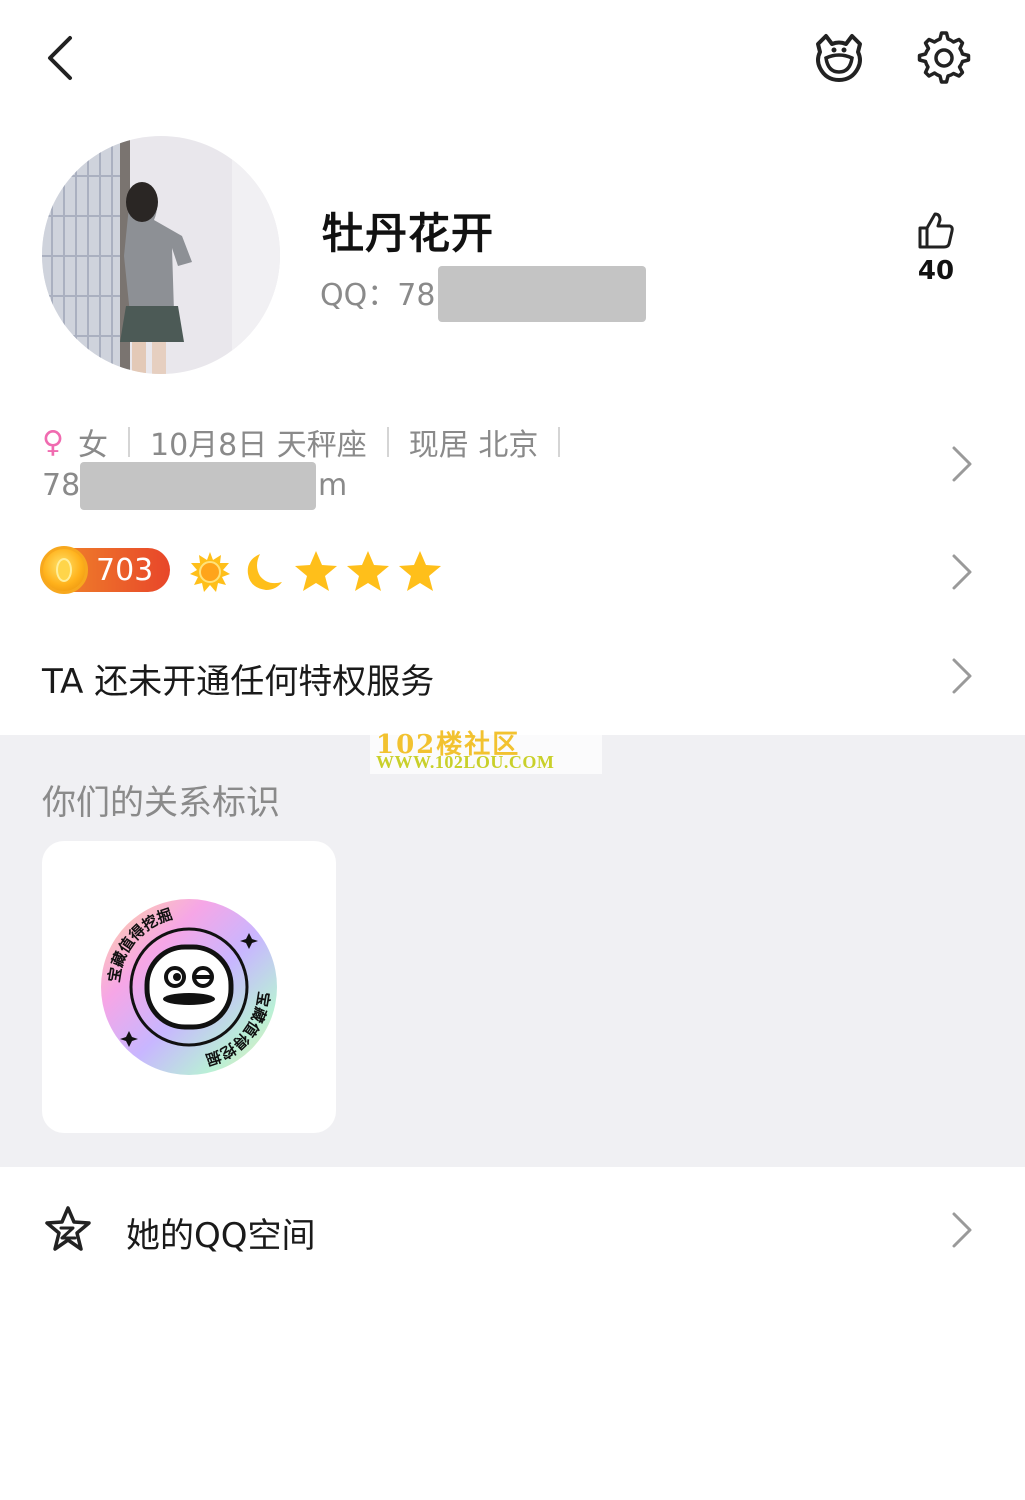  I want to click on like-count: 40, so click(936, 271).